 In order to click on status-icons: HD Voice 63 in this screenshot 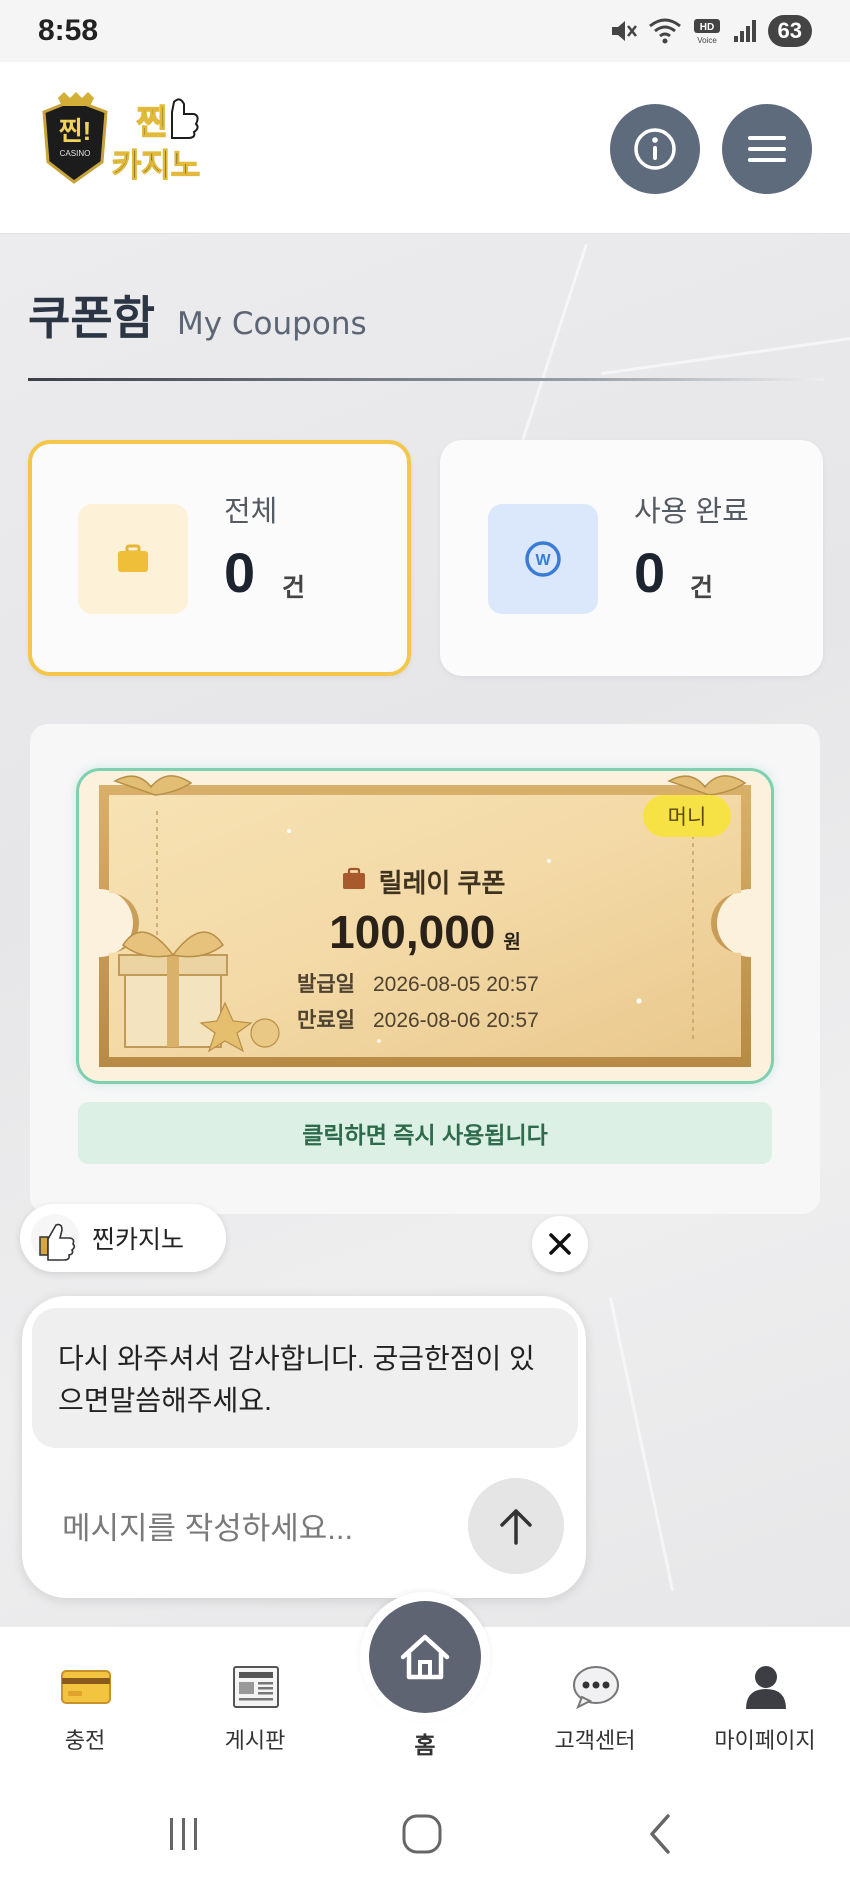, I will do `click(710, 31)`.